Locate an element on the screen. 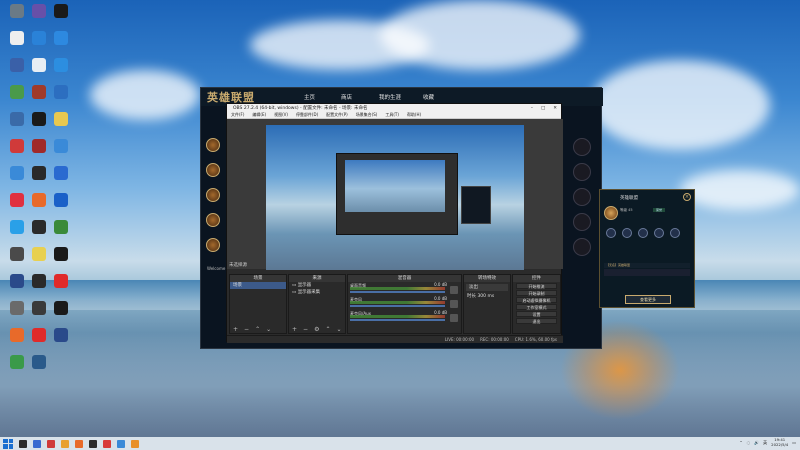 This screenshot has width=800, height=450. transition-duration: 时长 300 ms is located at coordinates (487, 296).